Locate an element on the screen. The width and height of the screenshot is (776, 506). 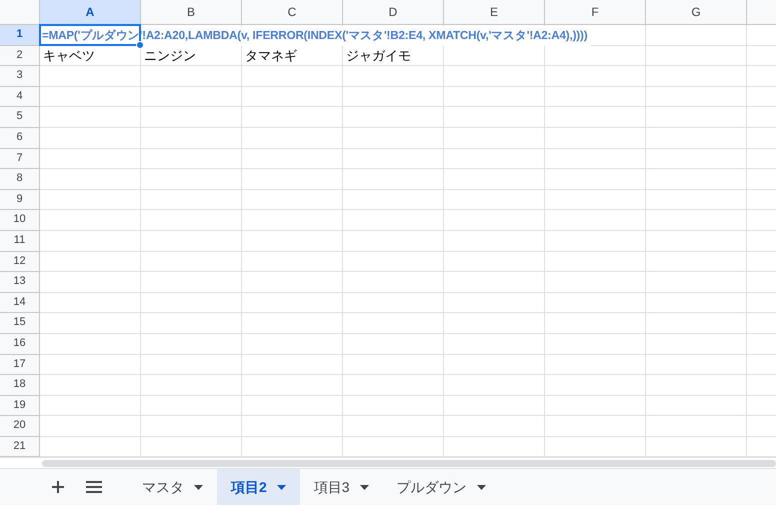
row-header: 15 is located at coordinates (20, 323).